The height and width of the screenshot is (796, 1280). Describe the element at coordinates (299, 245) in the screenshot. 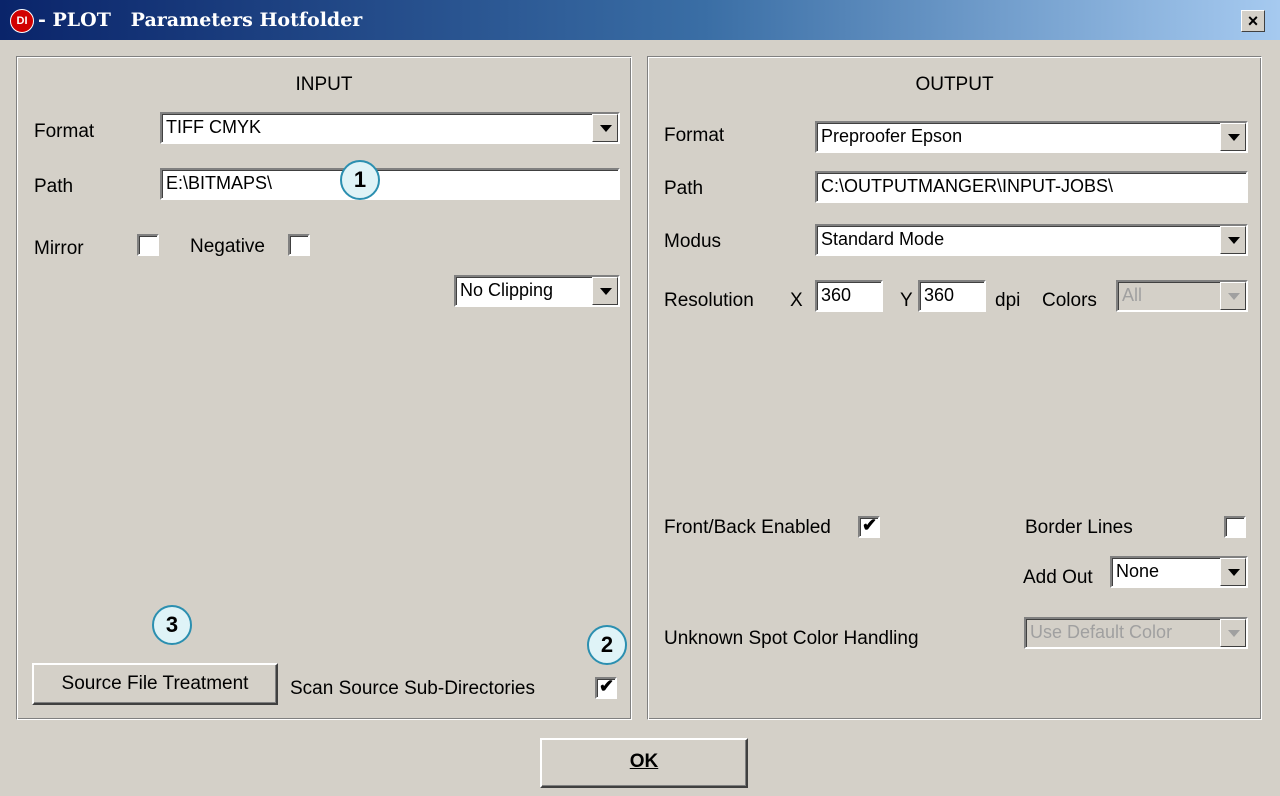

I see `negative-checkbox` at that location.